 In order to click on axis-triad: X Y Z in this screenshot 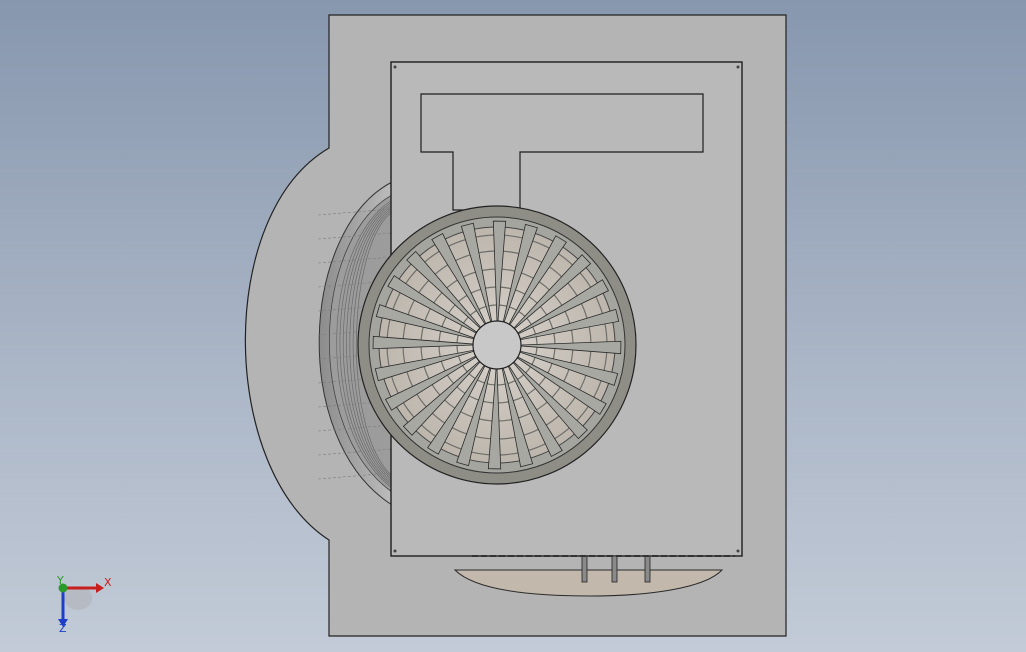, I will do `click(84, 604)`.